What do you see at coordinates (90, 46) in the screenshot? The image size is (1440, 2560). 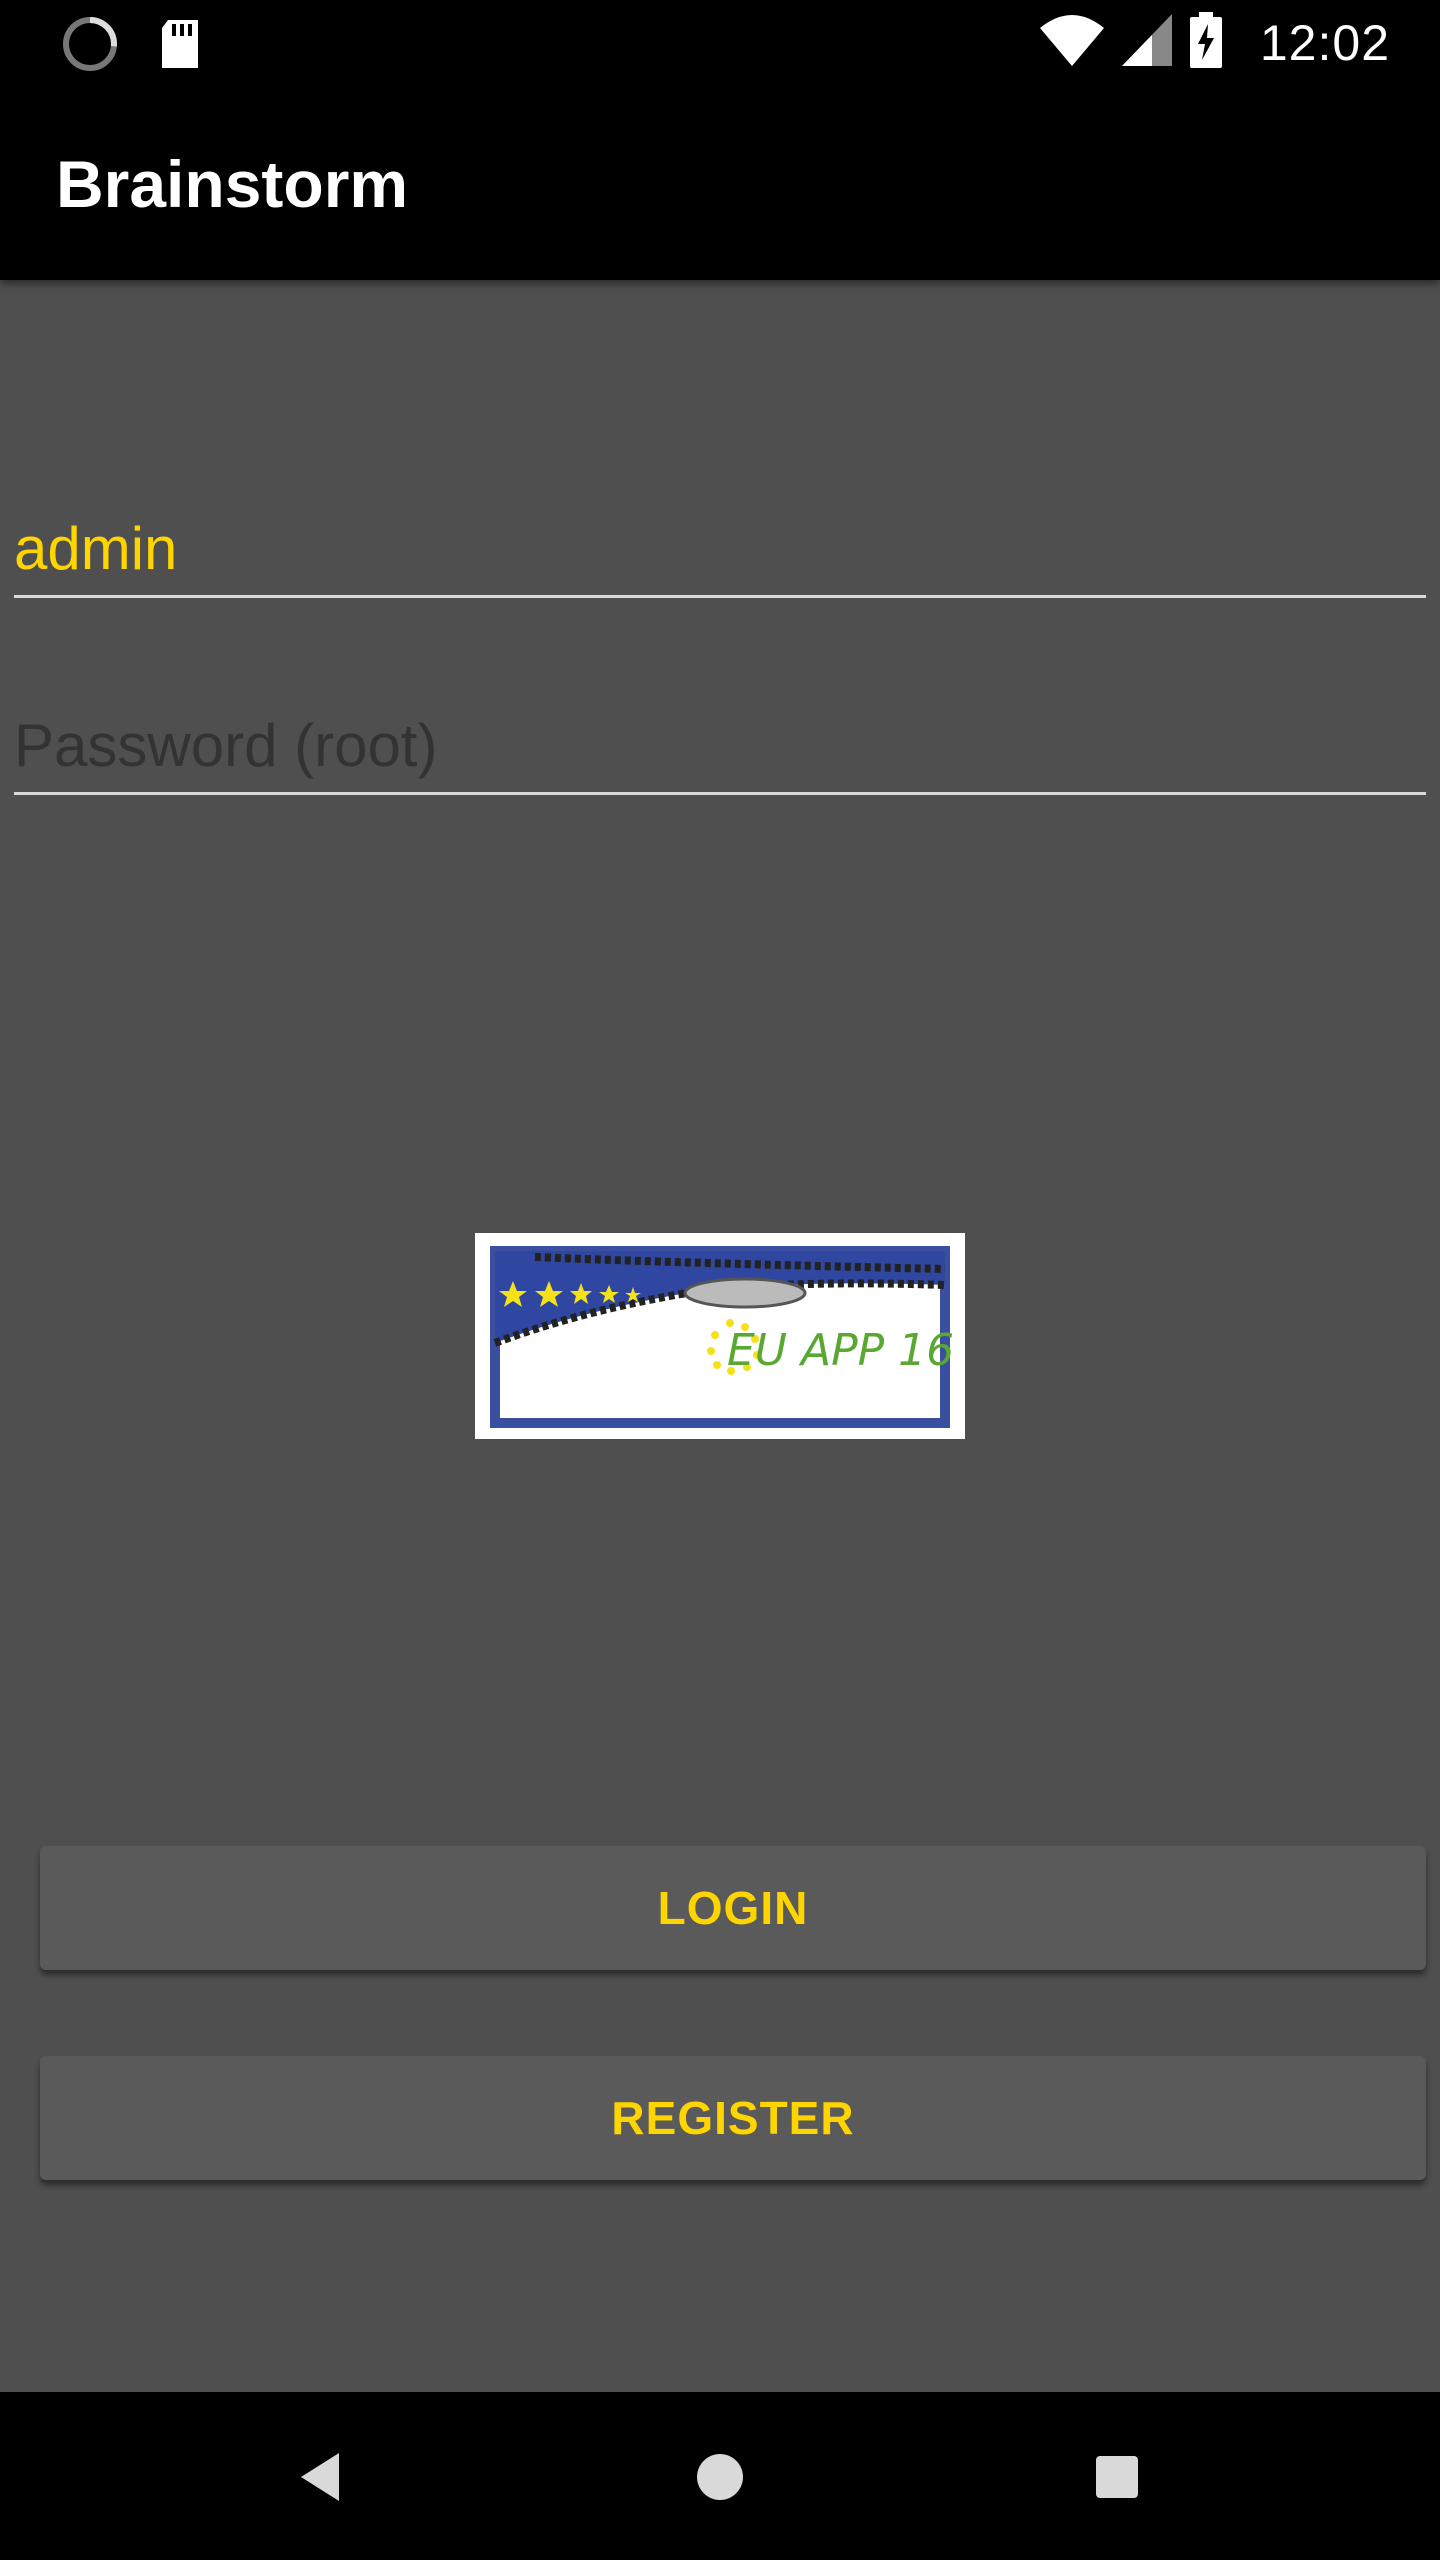 I see `loading-spinner-icon` at bounding box center [90, 46].